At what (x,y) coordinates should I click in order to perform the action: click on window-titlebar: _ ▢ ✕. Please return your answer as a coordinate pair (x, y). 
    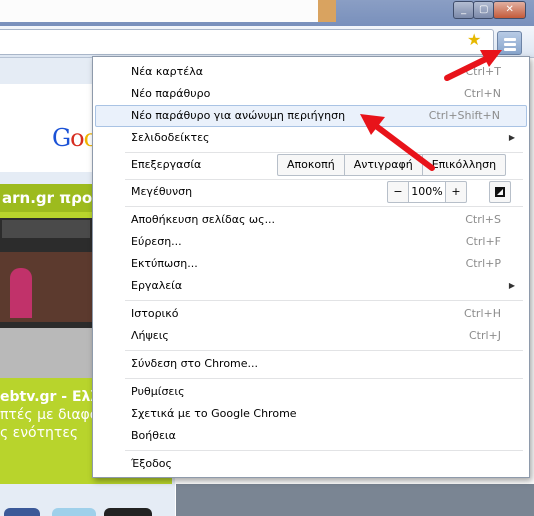
    Looking at the image, I should click on (267, 13).